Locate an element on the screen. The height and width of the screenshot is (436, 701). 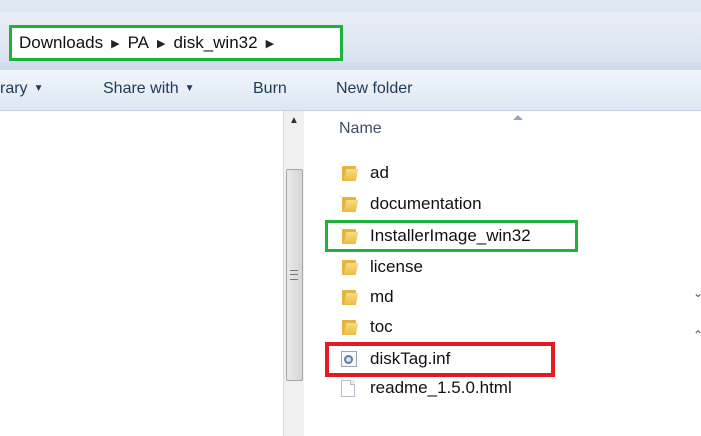
sort-ascending-icon is located at coordinates (518, 117).